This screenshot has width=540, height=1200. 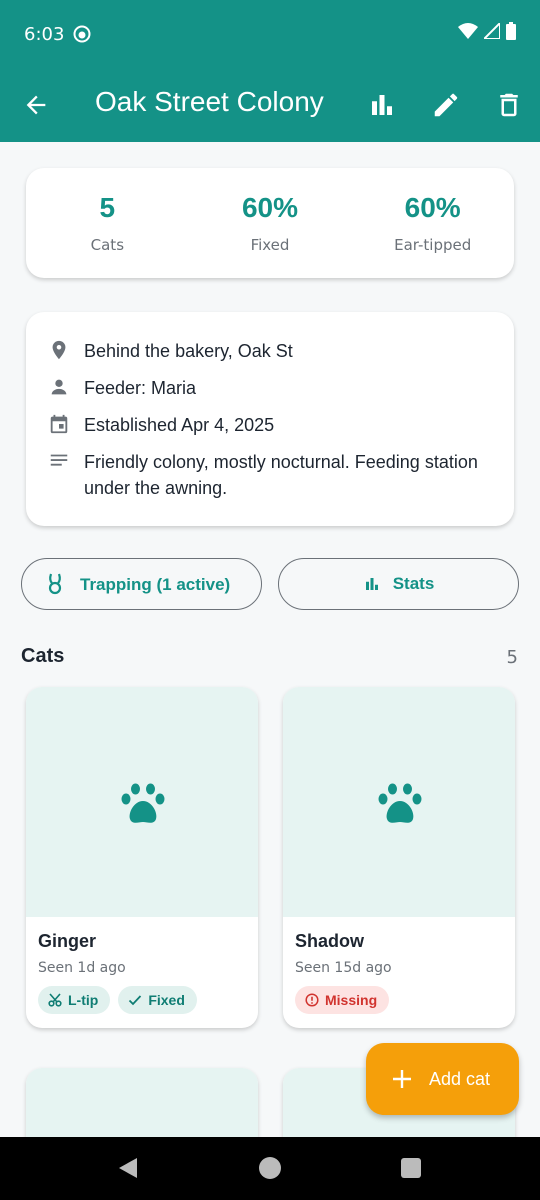 I want to click on app-bar: Oak Street Colony, so click(x=270, y=105).